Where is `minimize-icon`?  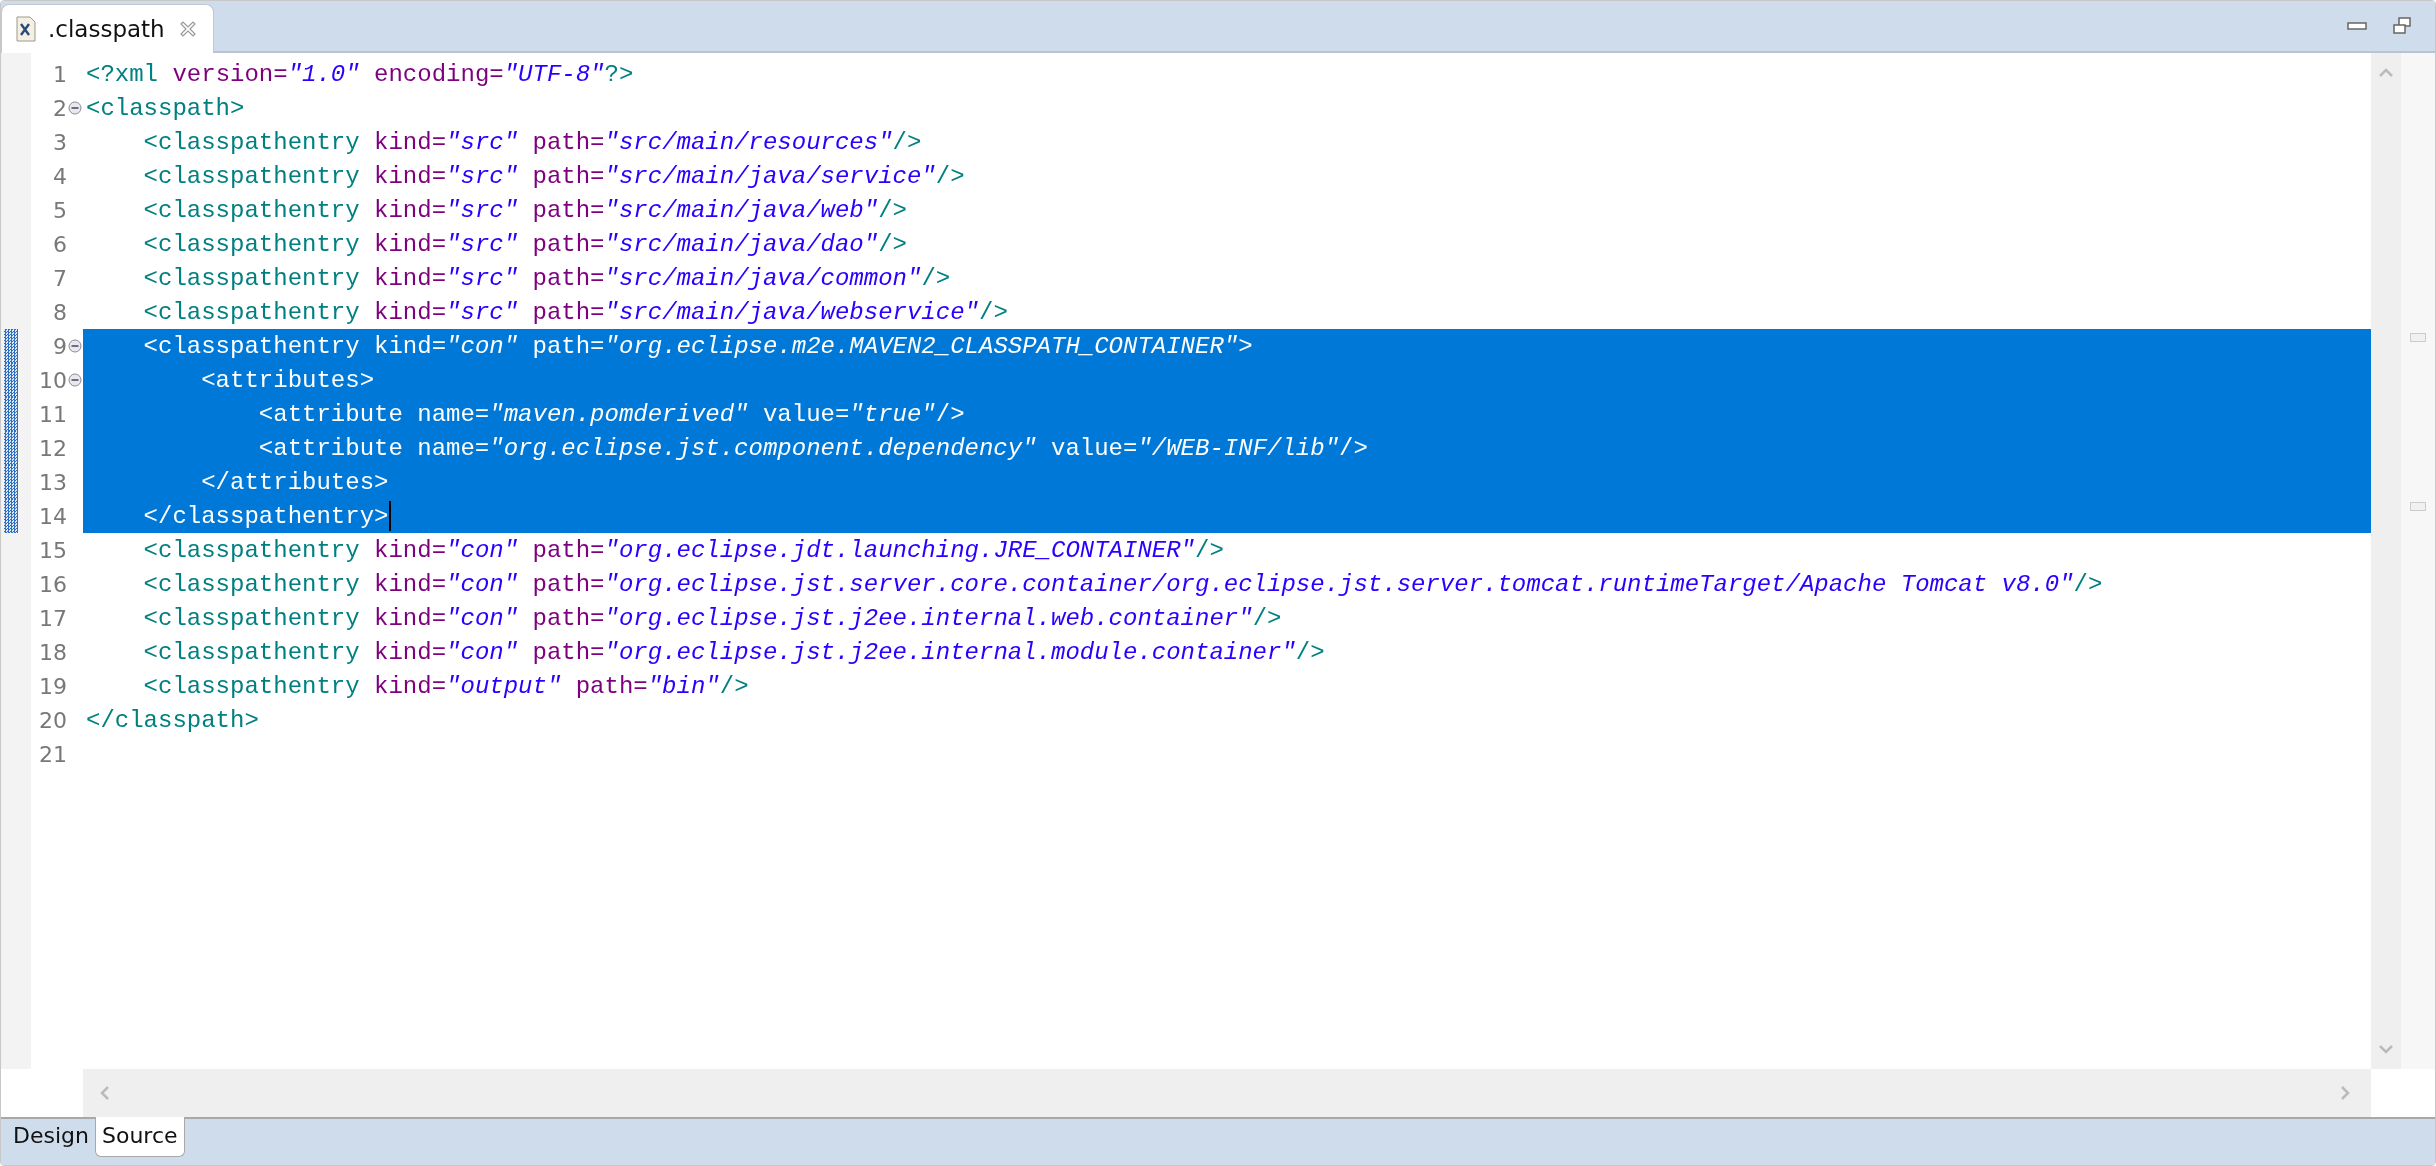
minimize-icon is located at coordinates (2358, 26).